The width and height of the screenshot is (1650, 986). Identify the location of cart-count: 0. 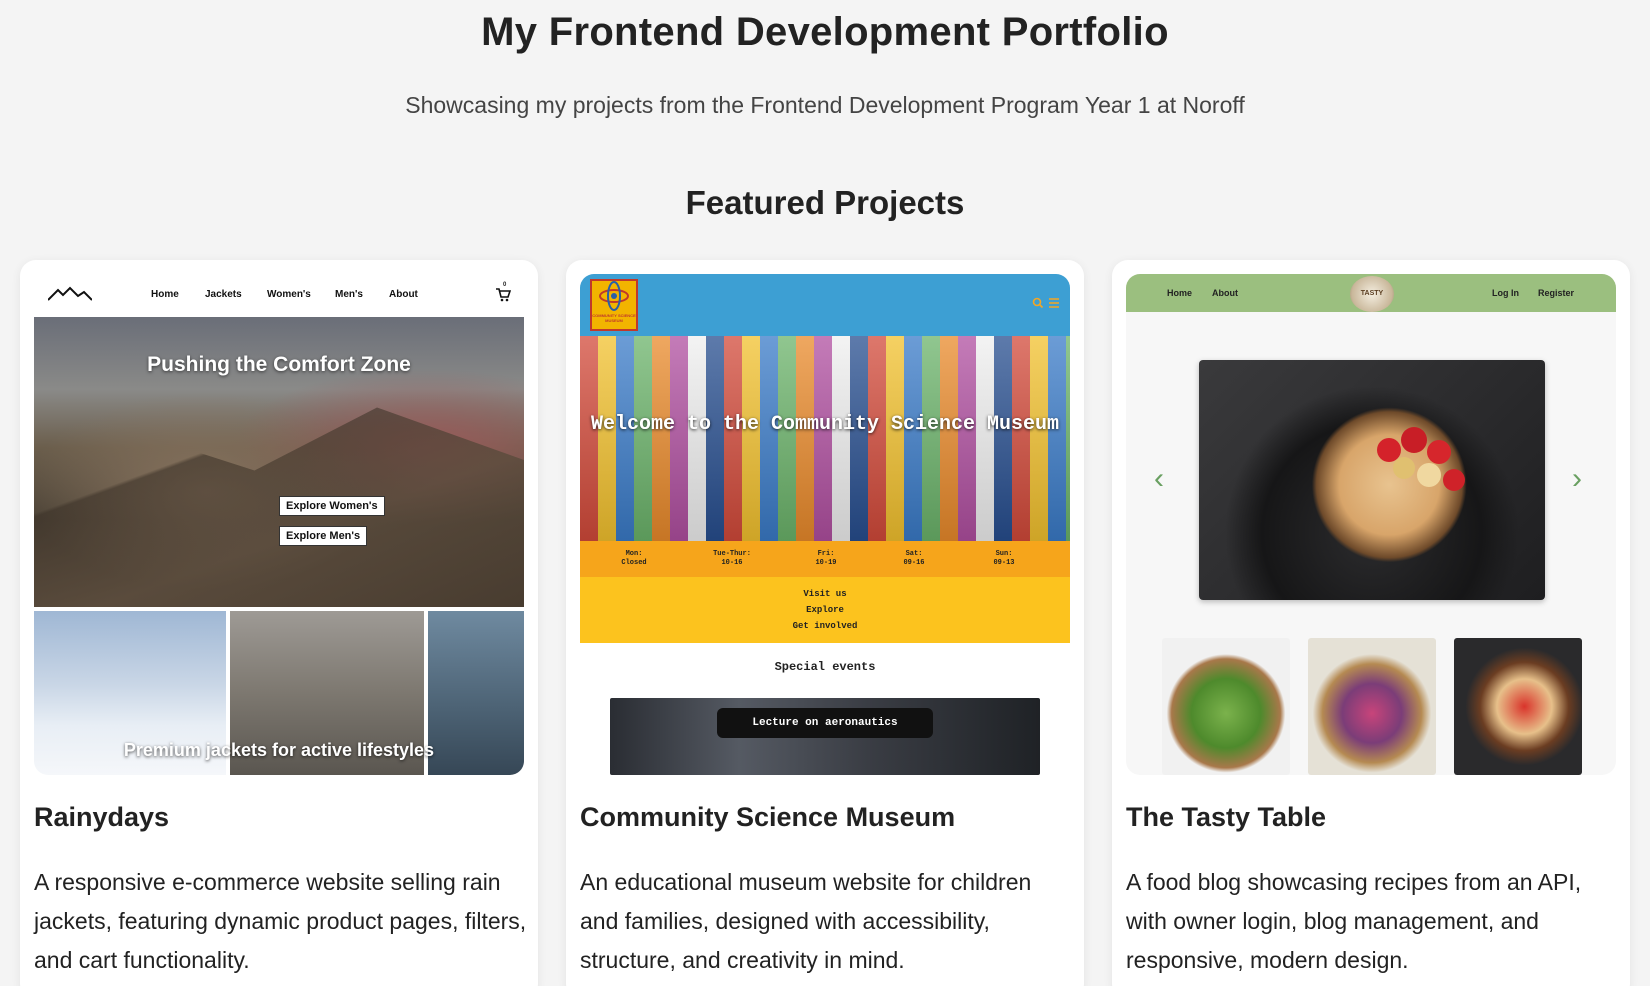
(505, 285).